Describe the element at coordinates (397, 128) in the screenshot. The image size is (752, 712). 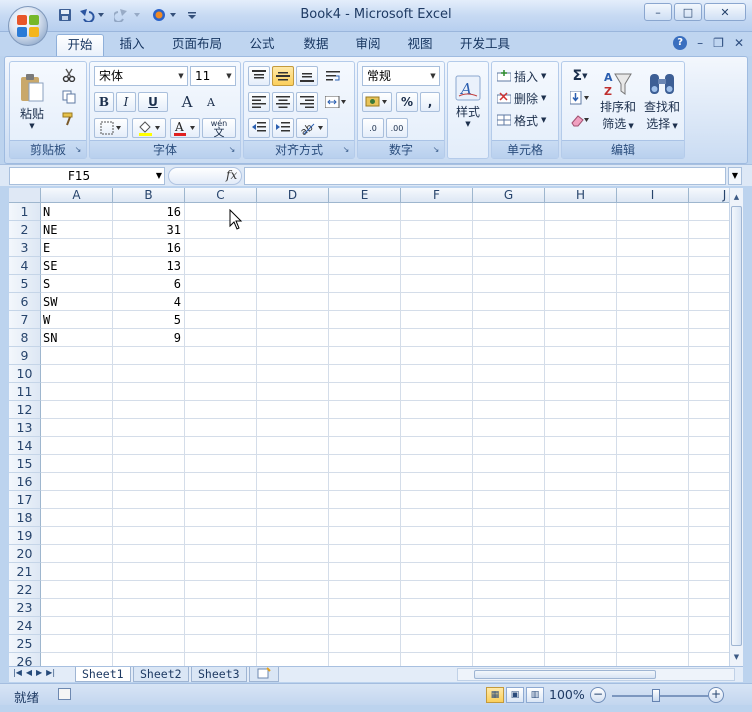
I see `decrease-decimal-button: .00` at that location.